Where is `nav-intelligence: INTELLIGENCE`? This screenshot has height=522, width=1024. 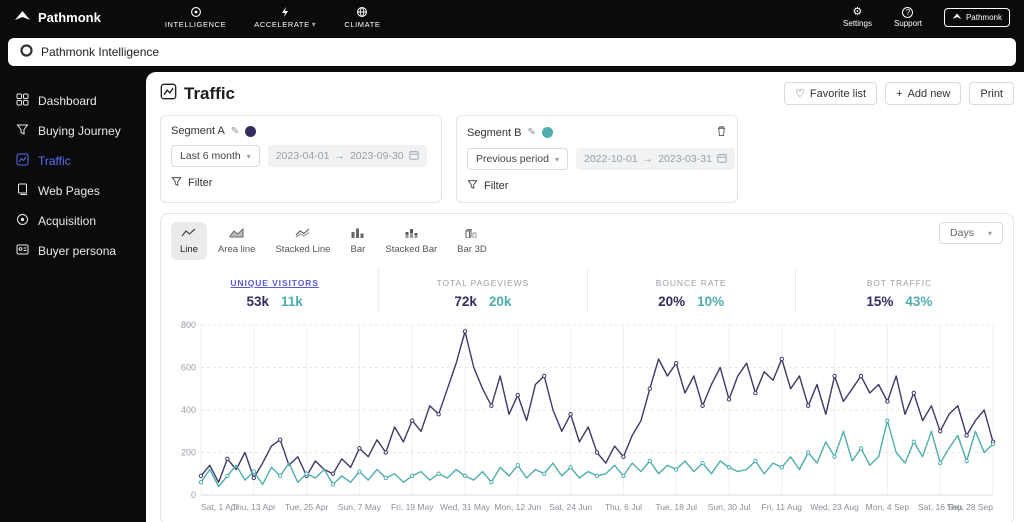 nav-intelligence: INTELLIGENCE is located at coordinates (195, 17).